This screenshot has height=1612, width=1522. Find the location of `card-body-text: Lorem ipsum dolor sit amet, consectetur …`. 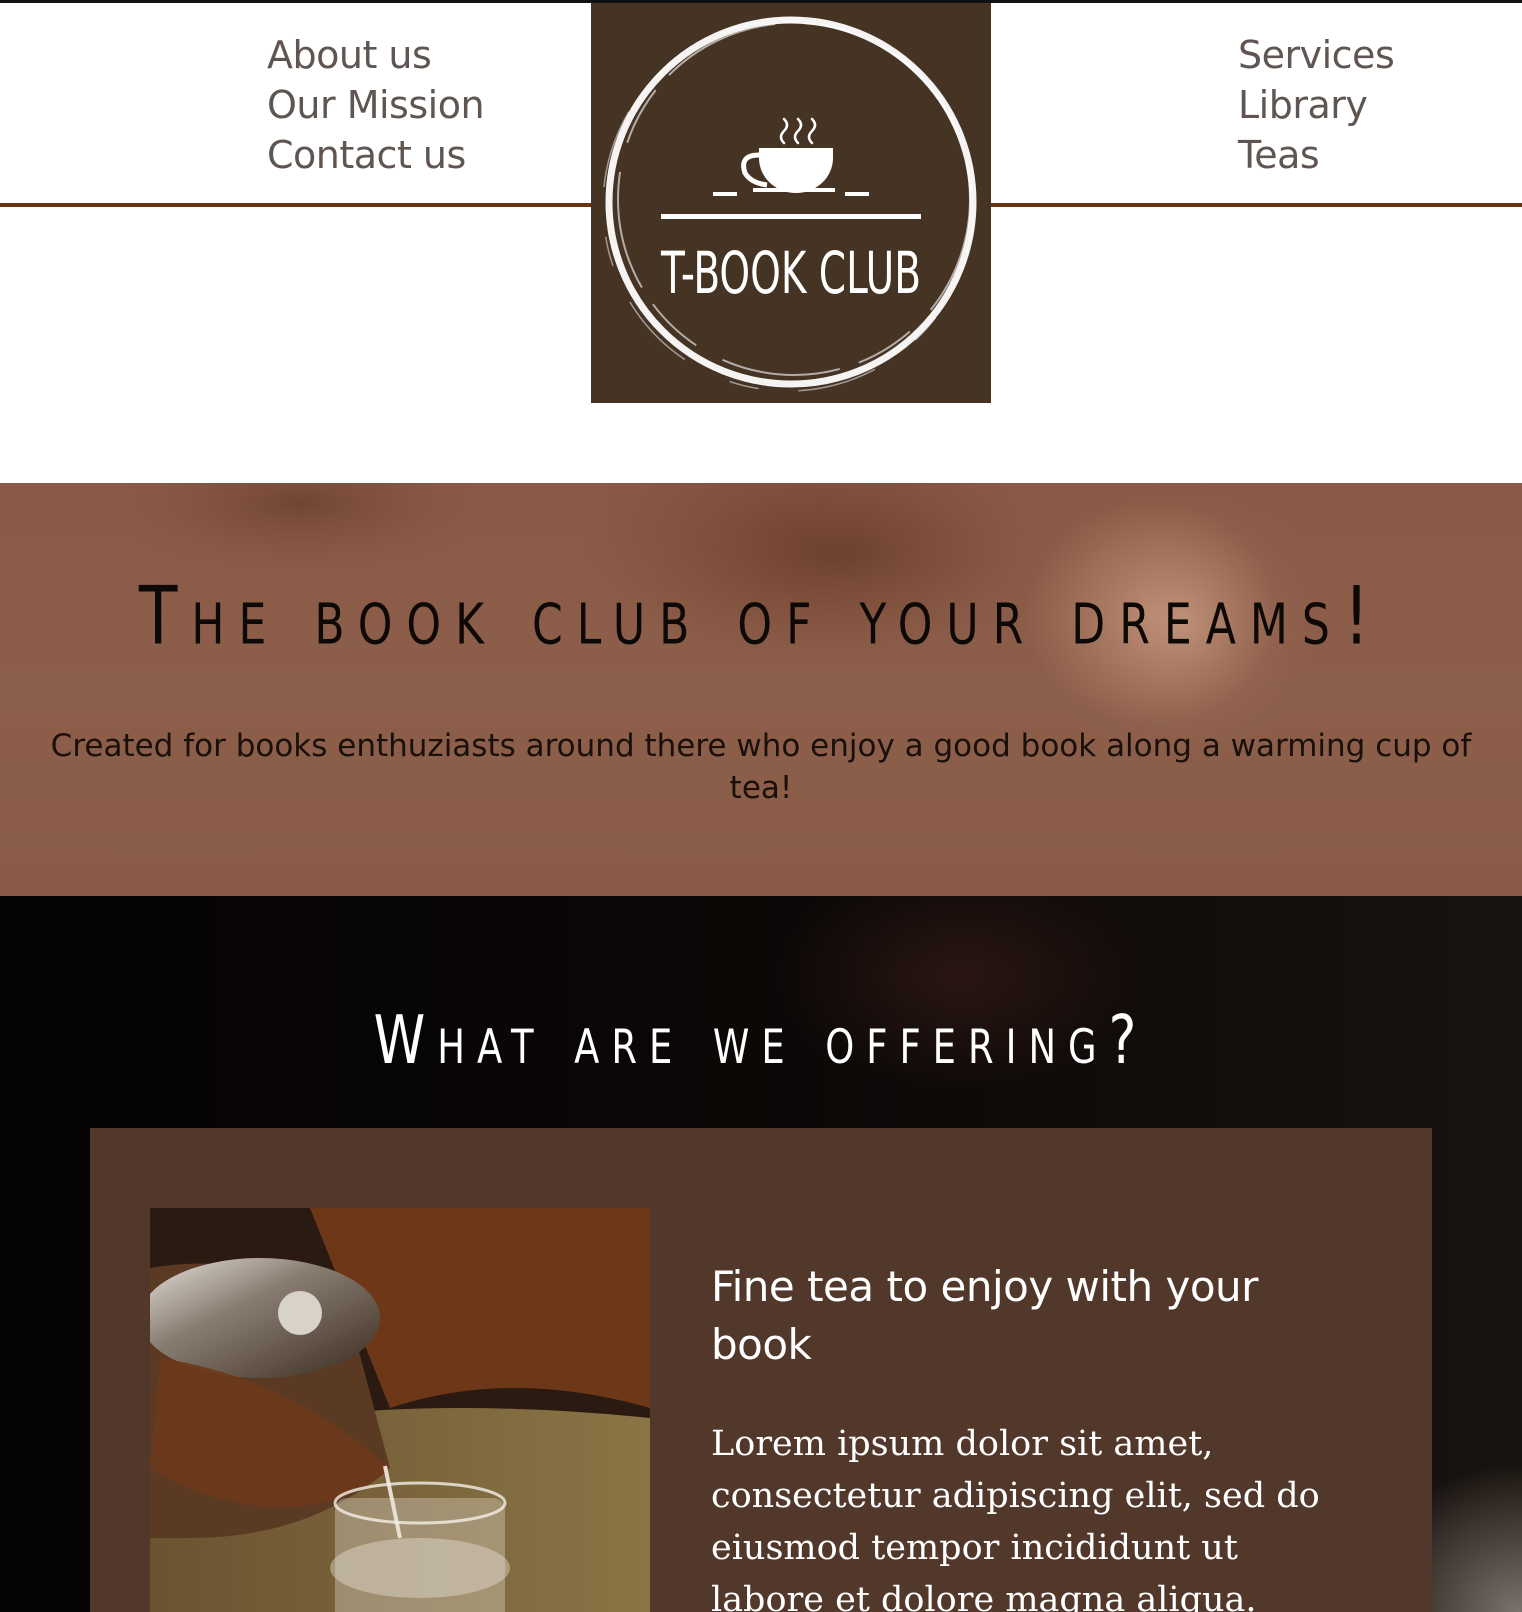

card-body-text: Lorem ipsum dolor sit amet, consectetur … is located at coordinates (1015, 1518).